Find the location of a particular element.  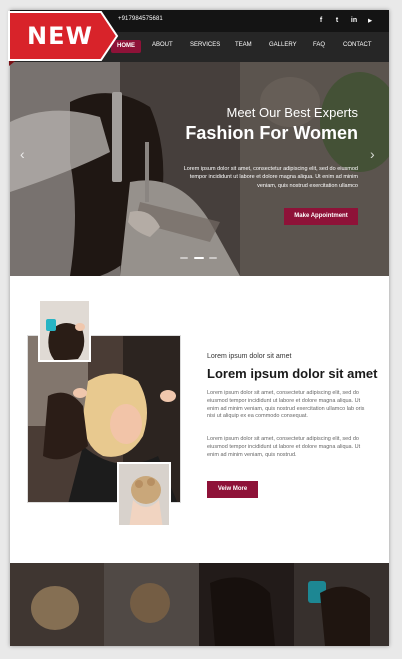

view-more-button: Veiw More is located at coordinates (232, 489).